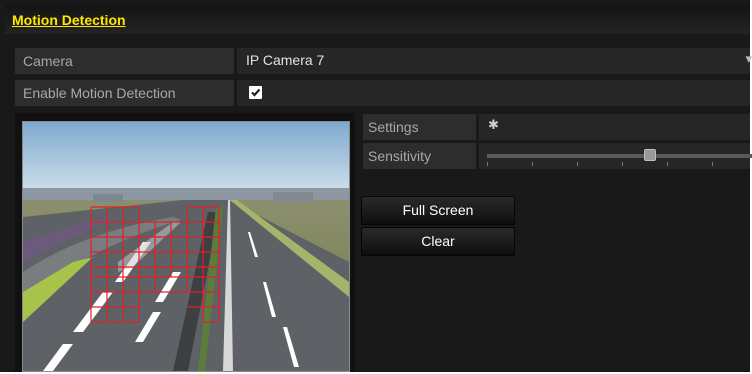 This screenshot has width=752, height=374. I want to click on sensitivity-value-cell, so click(615, 156).